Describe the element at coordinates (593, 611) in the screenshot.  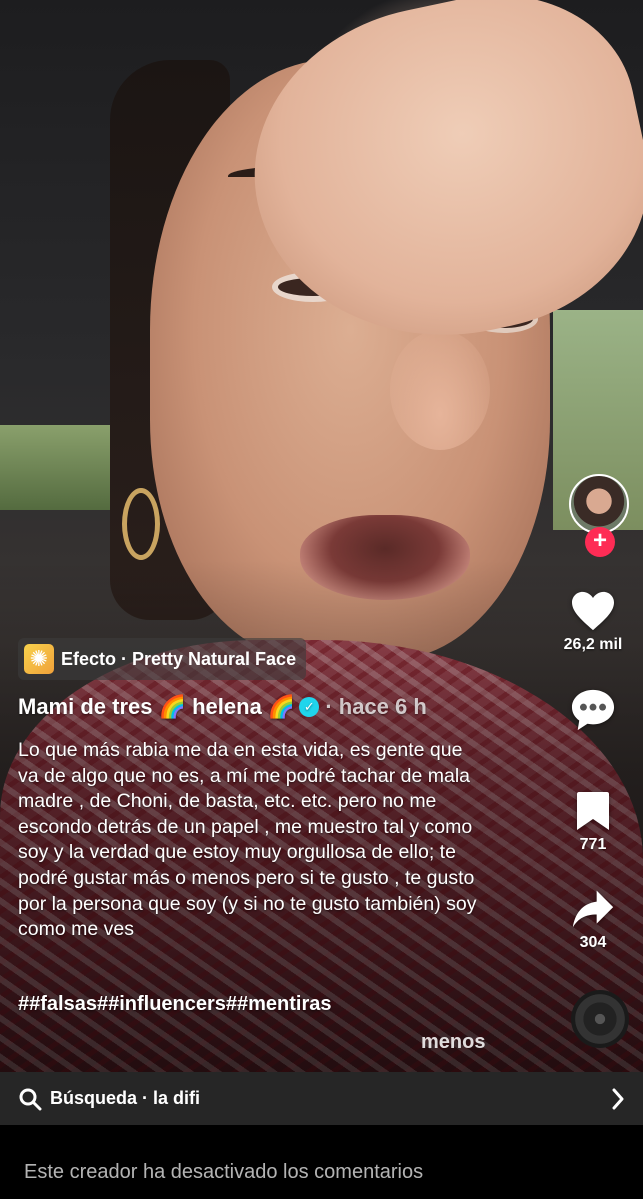
I see `heart-icon` at that location.